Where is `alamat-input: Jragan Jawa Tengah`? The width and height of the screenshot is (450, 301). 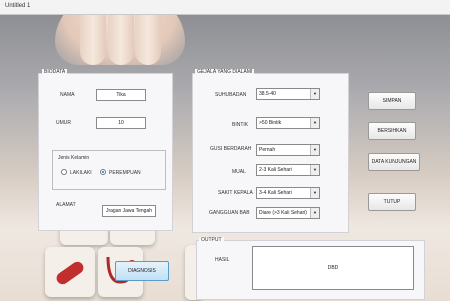 alamat-input: Jragan Jawa Tengah is located at coordinates (129, 211).